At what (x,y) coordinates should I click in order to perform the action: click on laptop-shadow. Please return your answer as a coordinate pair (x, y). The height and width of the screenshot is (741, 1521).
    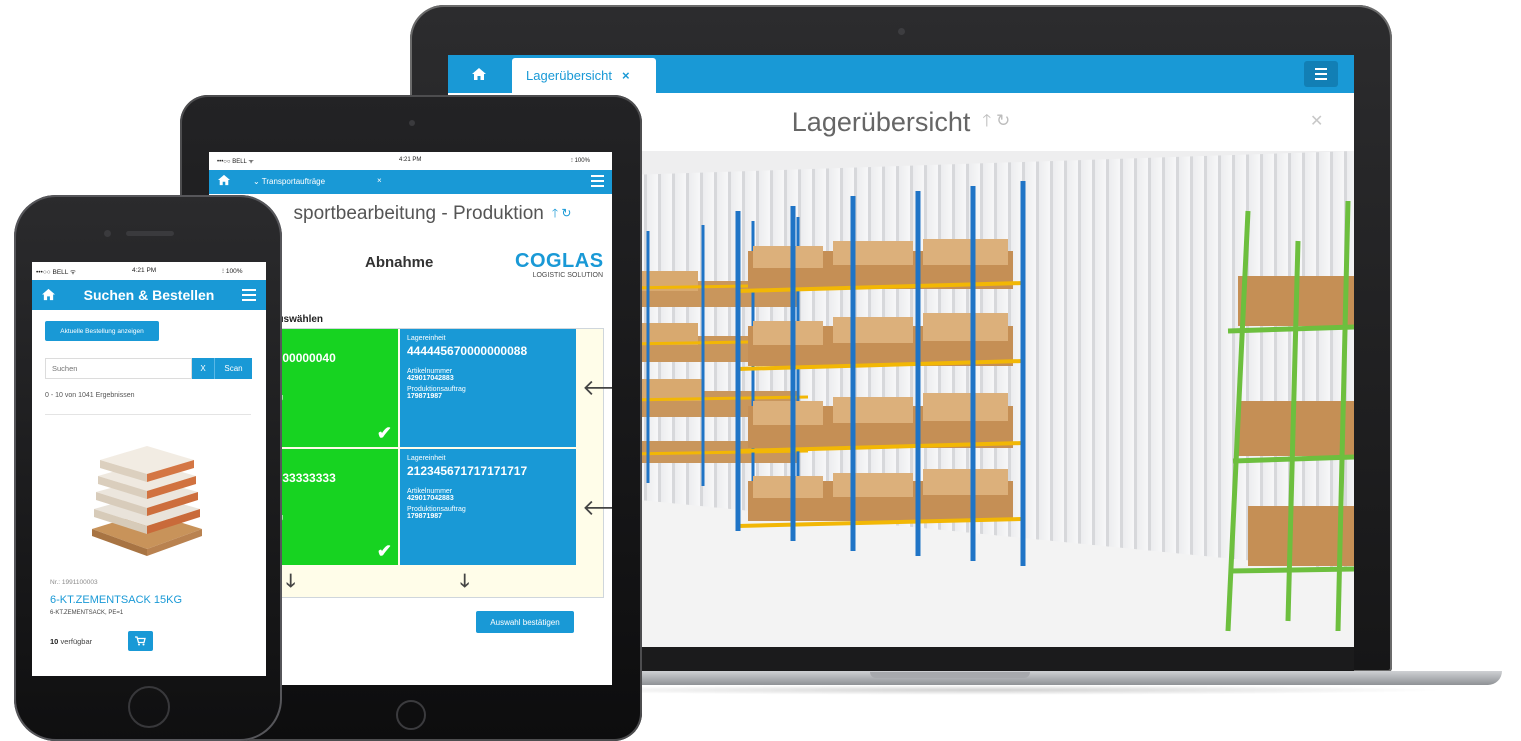
    Looking at the image, I should click on (985, 690).